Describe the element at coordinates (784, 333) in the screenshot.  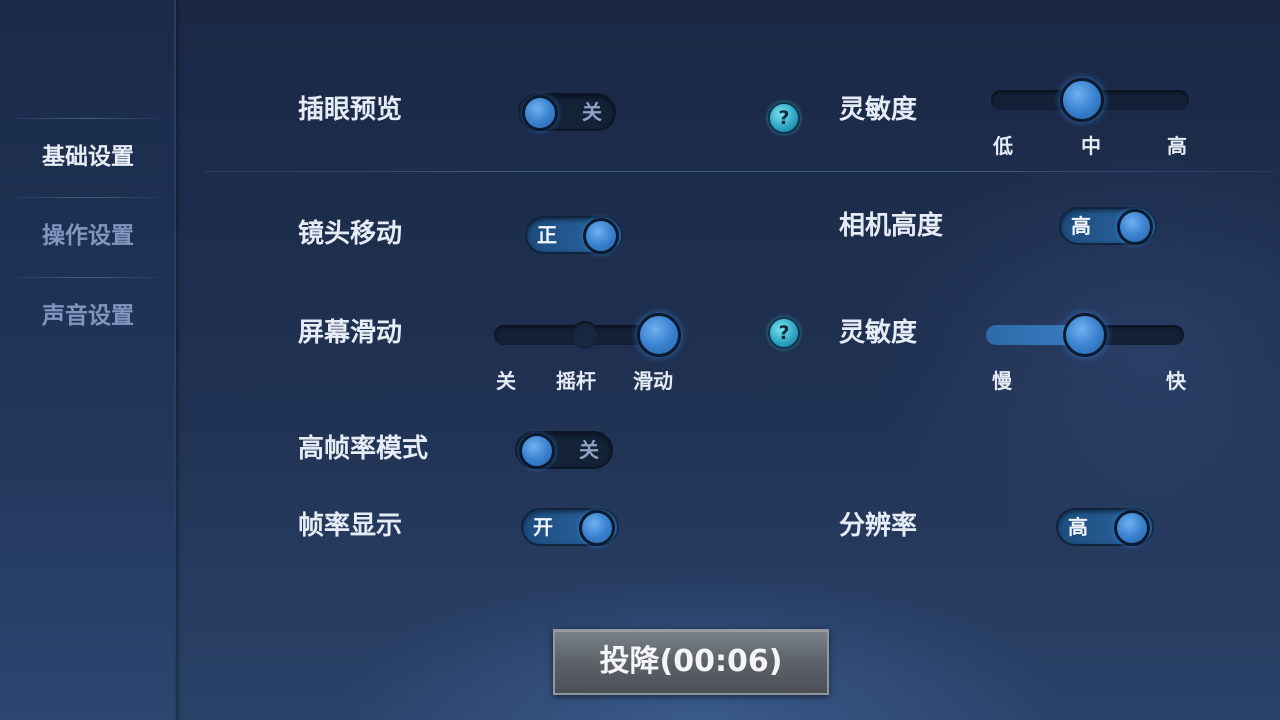
I see `screen-slide-help-icon: ?` at that location.